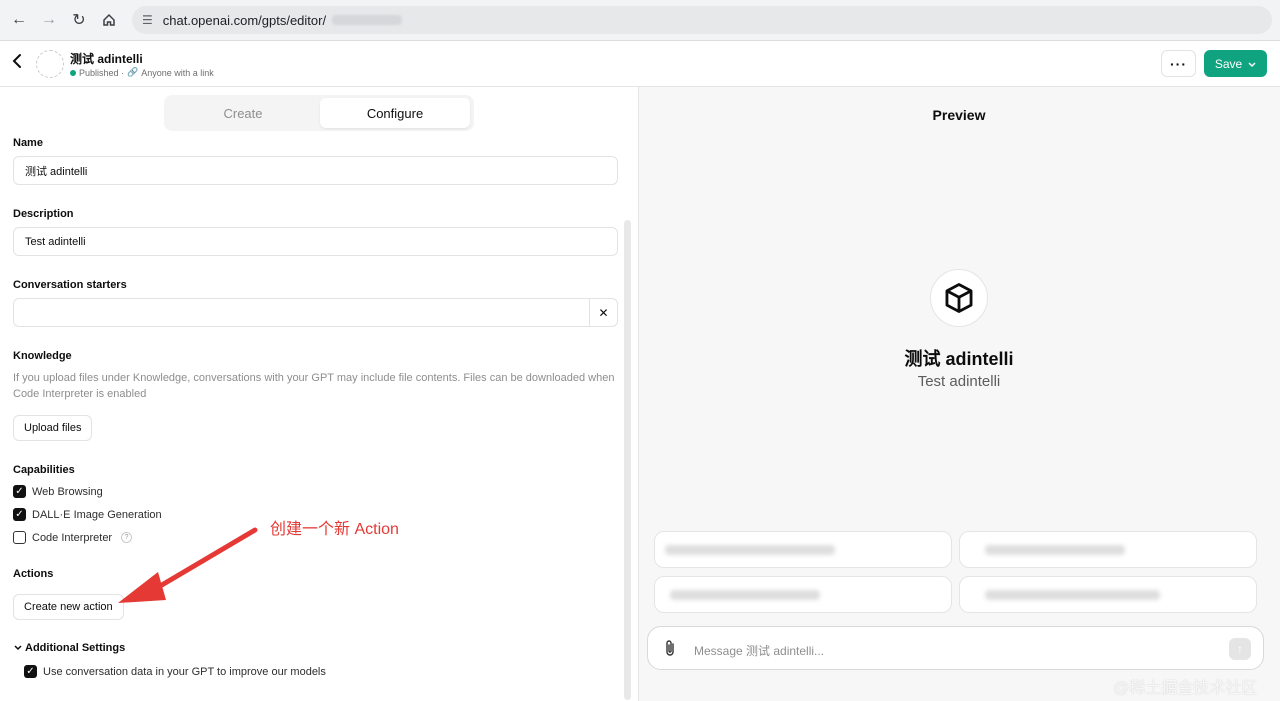  I want to click on message-input: Message 测试 adintelli... ↑, so click(955, 648).